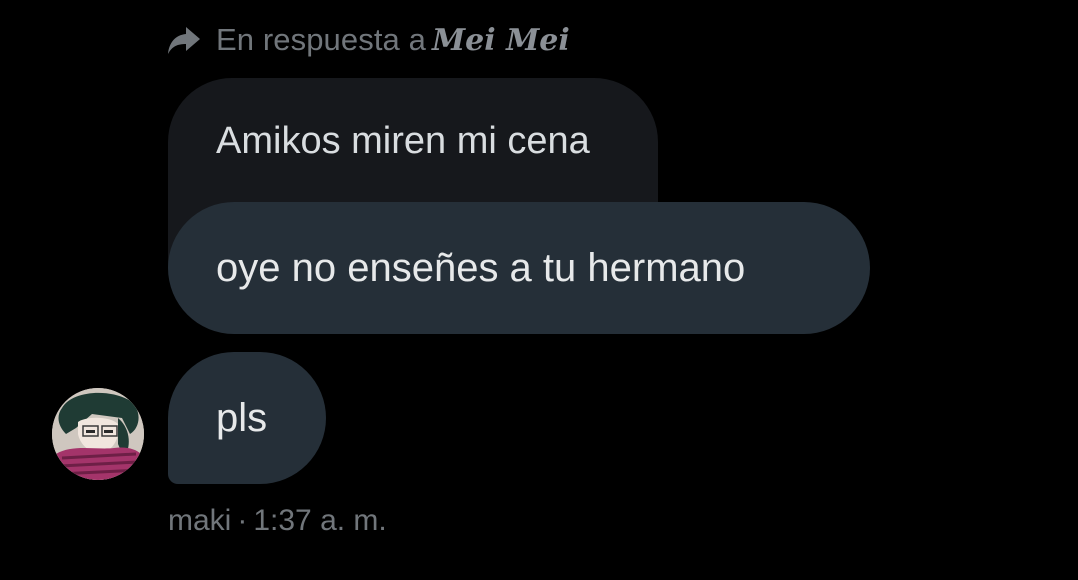  I want to click on avatar, so click(98, 434).